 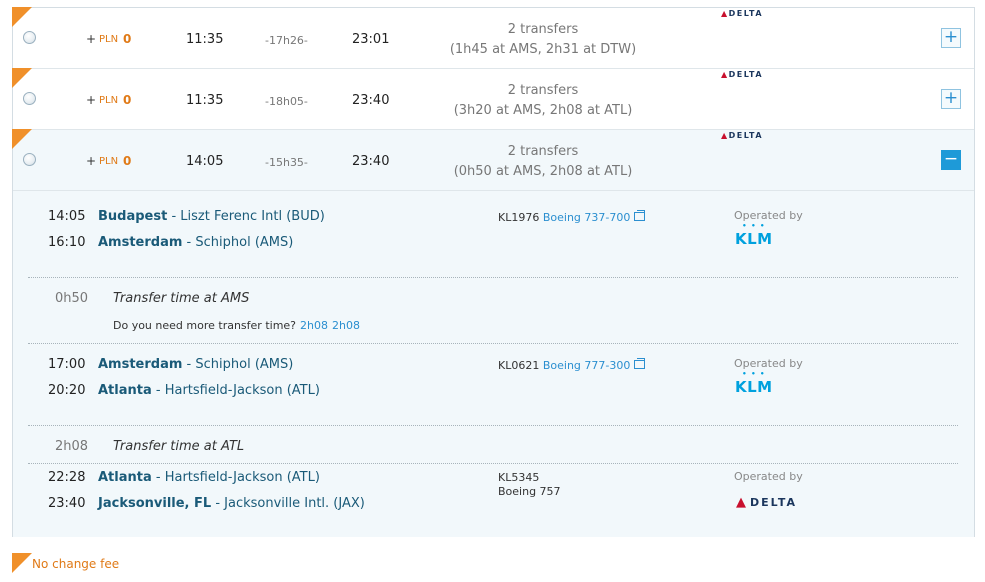 I want to click on flight-number-text: KL1976, so click(x=519, y=217).